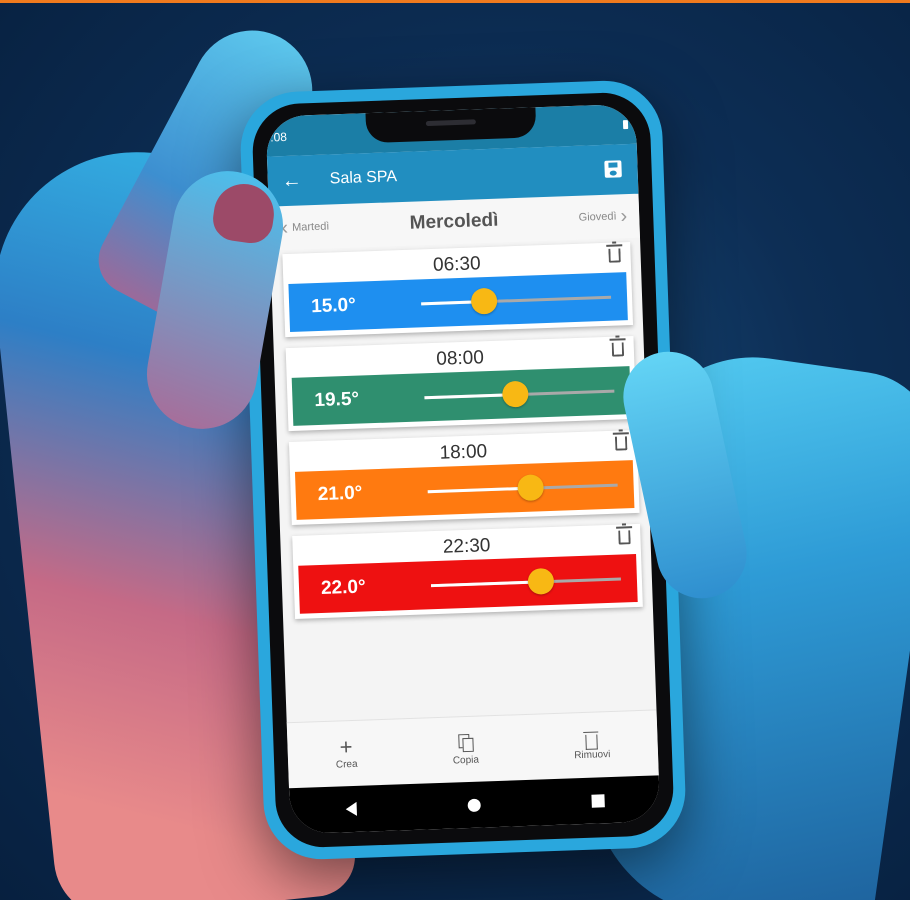 Image resolution: width=910 pixels, height=900 pixels. I want to click on copy-label: Copia, so click(466, 760).